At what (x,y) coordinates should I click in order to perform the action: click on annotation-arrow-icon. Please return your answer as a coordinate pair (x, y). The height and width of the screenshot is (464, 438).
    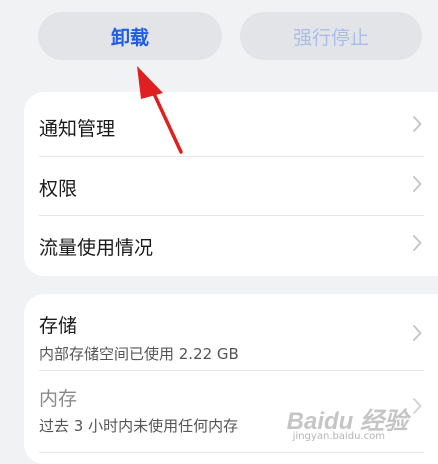
    Looking at the image, I should click on (160, 110).